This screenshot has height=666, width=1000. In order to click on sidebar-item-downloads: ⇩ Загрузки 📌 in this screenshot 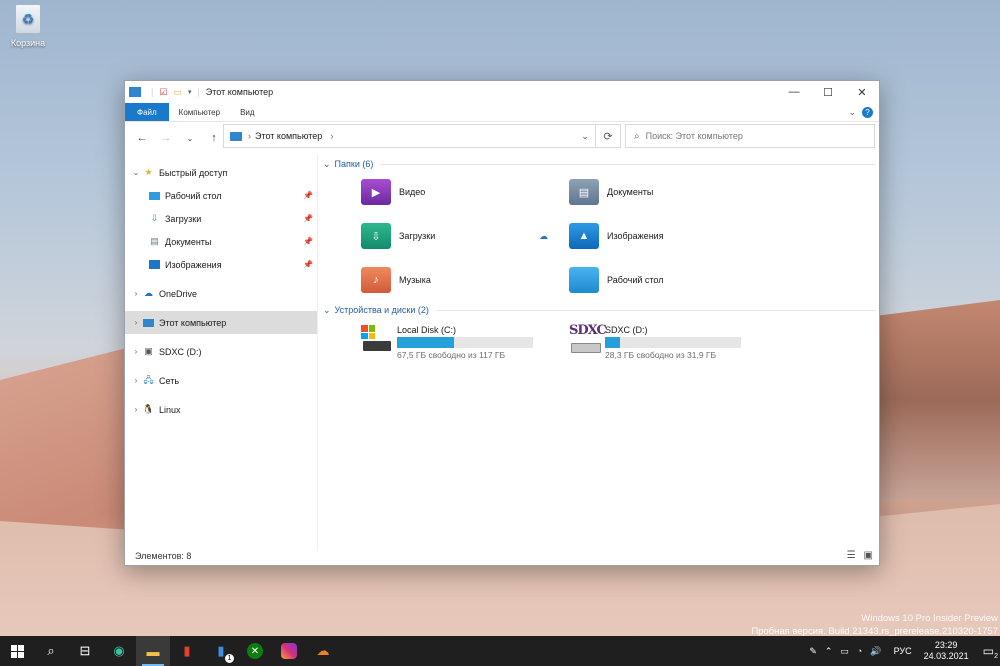, I will do `click(221, 218)`.